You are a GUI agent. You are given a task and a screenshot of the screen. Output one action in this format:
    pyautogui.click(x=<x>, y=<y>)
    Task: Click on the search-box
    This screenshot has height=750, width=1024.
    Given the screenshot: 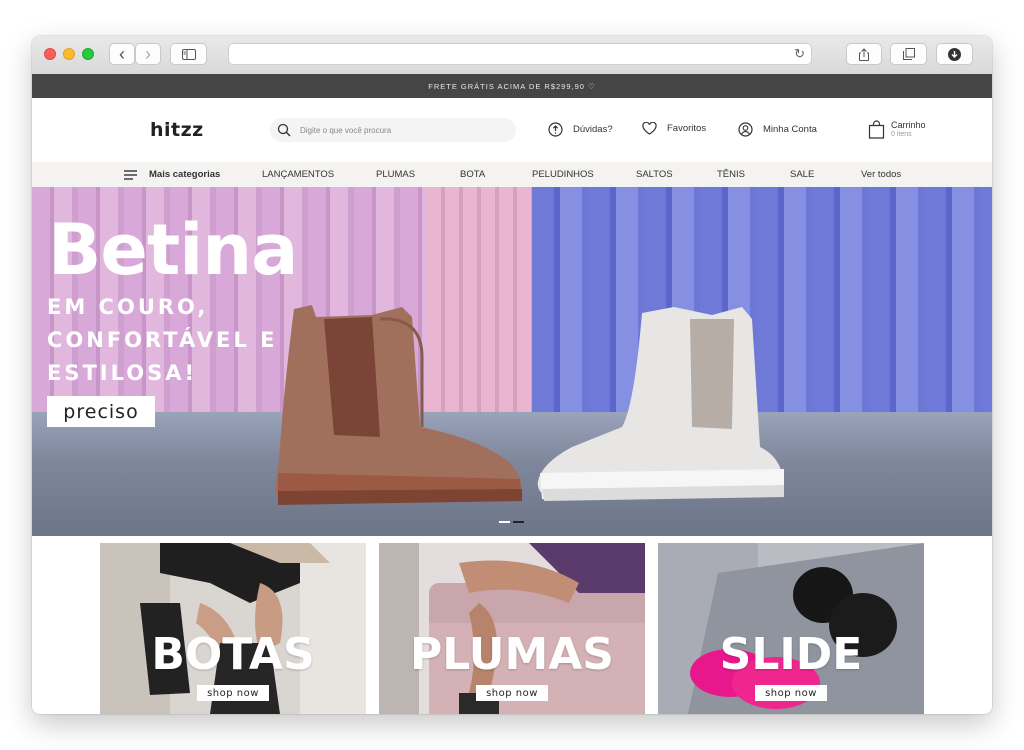 What is the action you would take?
    pyautogui.click(x=393, y=130)
    